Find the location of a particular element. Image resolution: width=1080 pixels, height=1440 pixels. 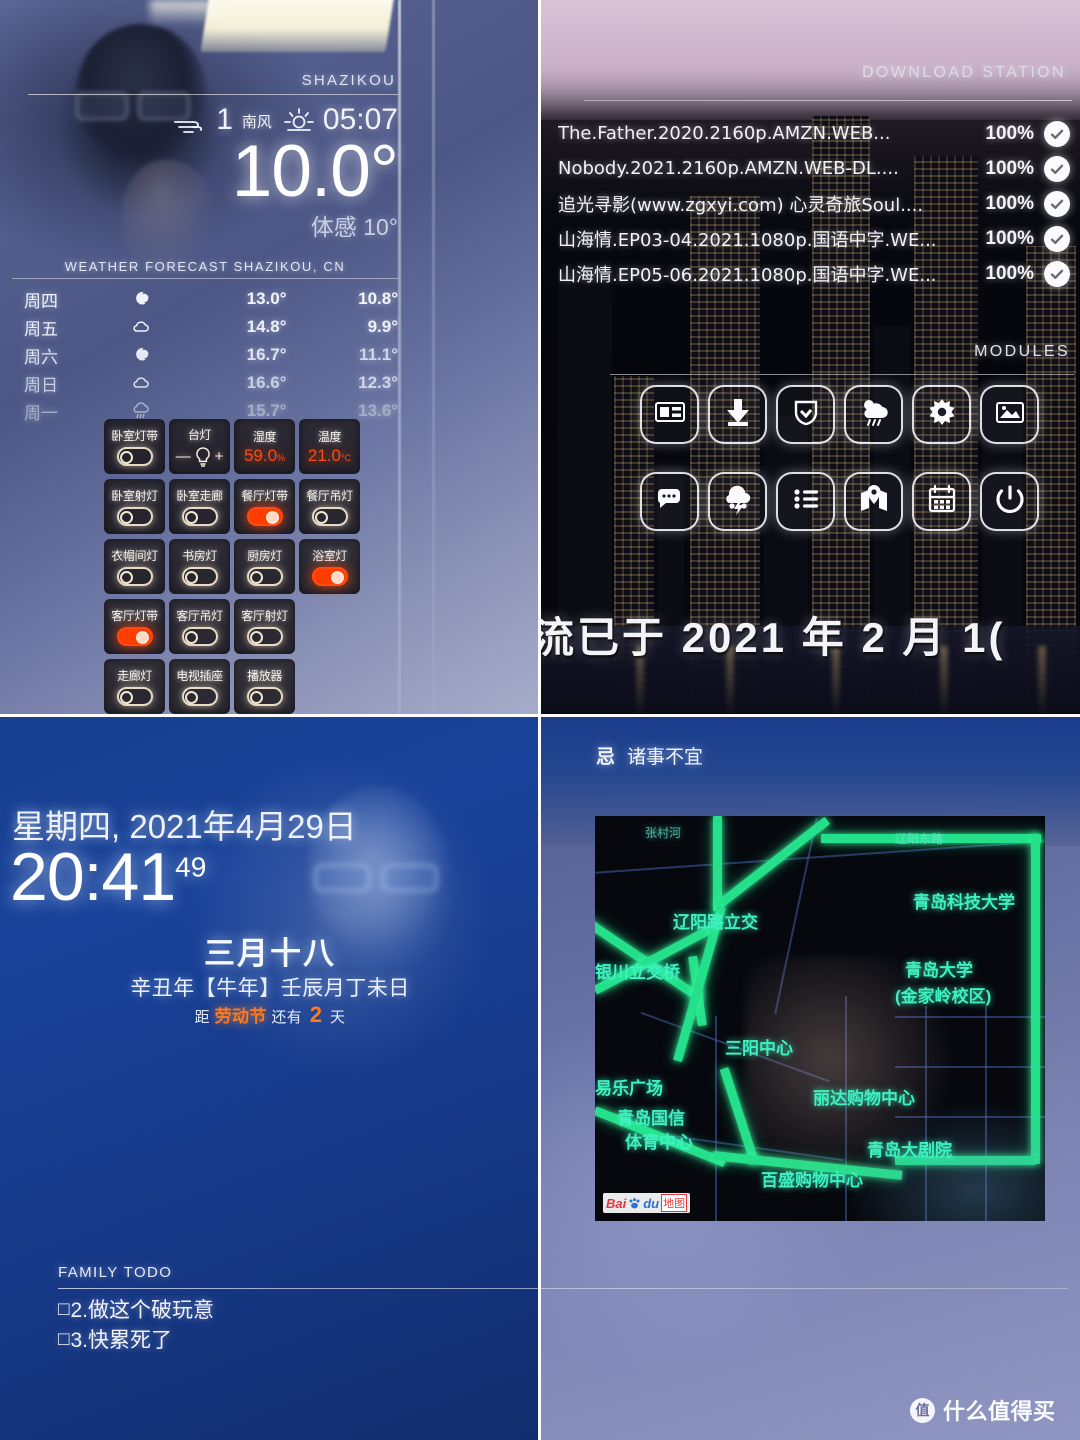

map-label: 丽达购物中心 is located at coordinates (864, 1098).